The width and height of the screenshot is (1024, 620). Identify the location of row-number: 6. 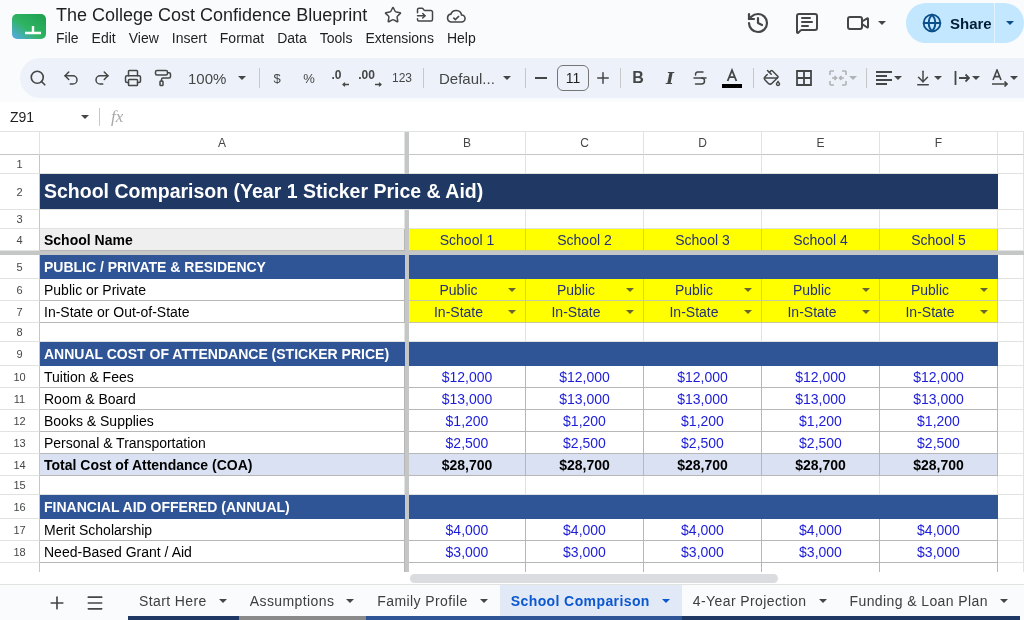
(20, 290).